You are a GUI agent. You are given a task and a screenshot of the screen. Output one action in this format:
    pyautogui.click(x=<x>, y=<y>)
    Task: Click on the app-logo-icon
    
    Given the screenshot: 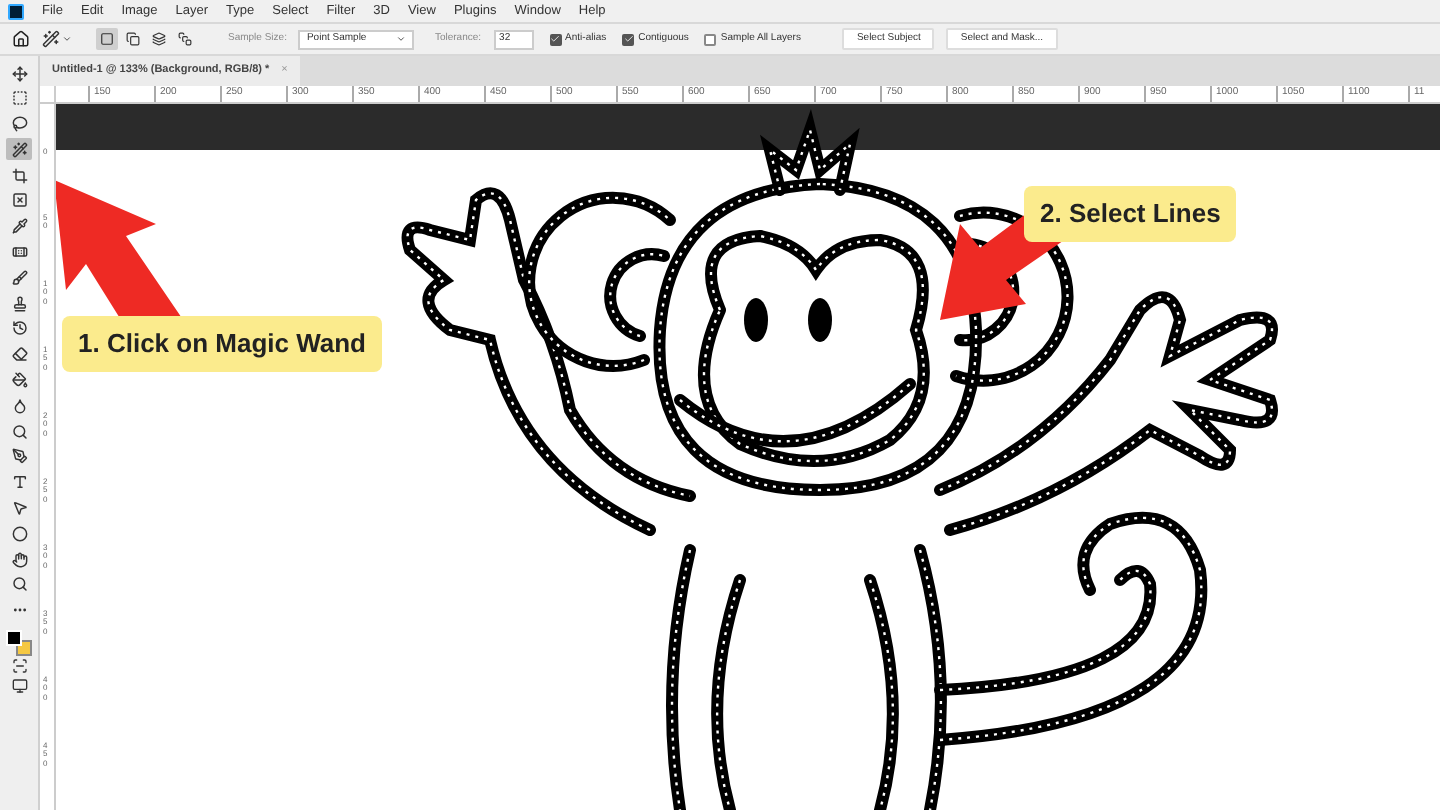 What is the action you would take?
    pyautogui.click(x=16, y=11)
    